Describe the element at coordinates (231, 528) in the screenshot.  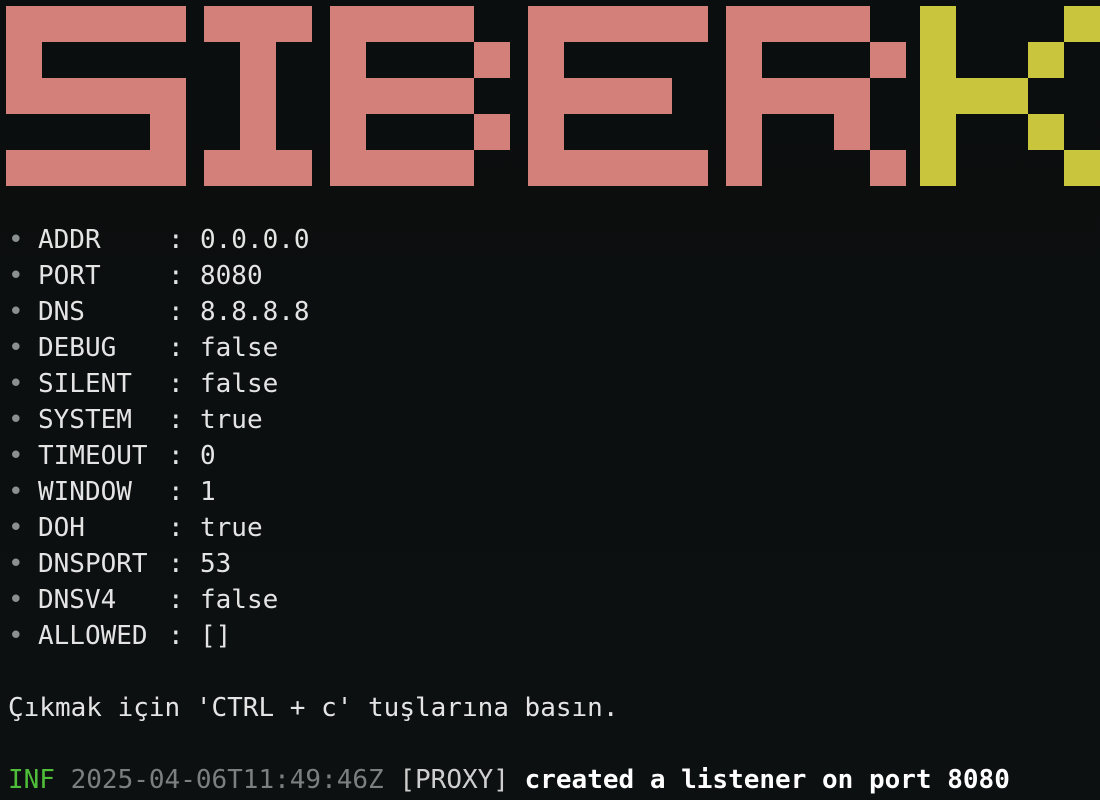
I see `config-value: true` at that location.